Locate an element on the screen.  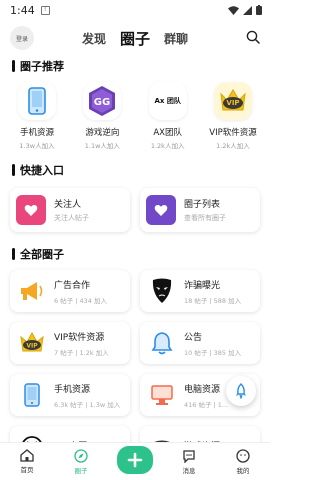
login-button: 登录 is located at coordinates (22, 38).